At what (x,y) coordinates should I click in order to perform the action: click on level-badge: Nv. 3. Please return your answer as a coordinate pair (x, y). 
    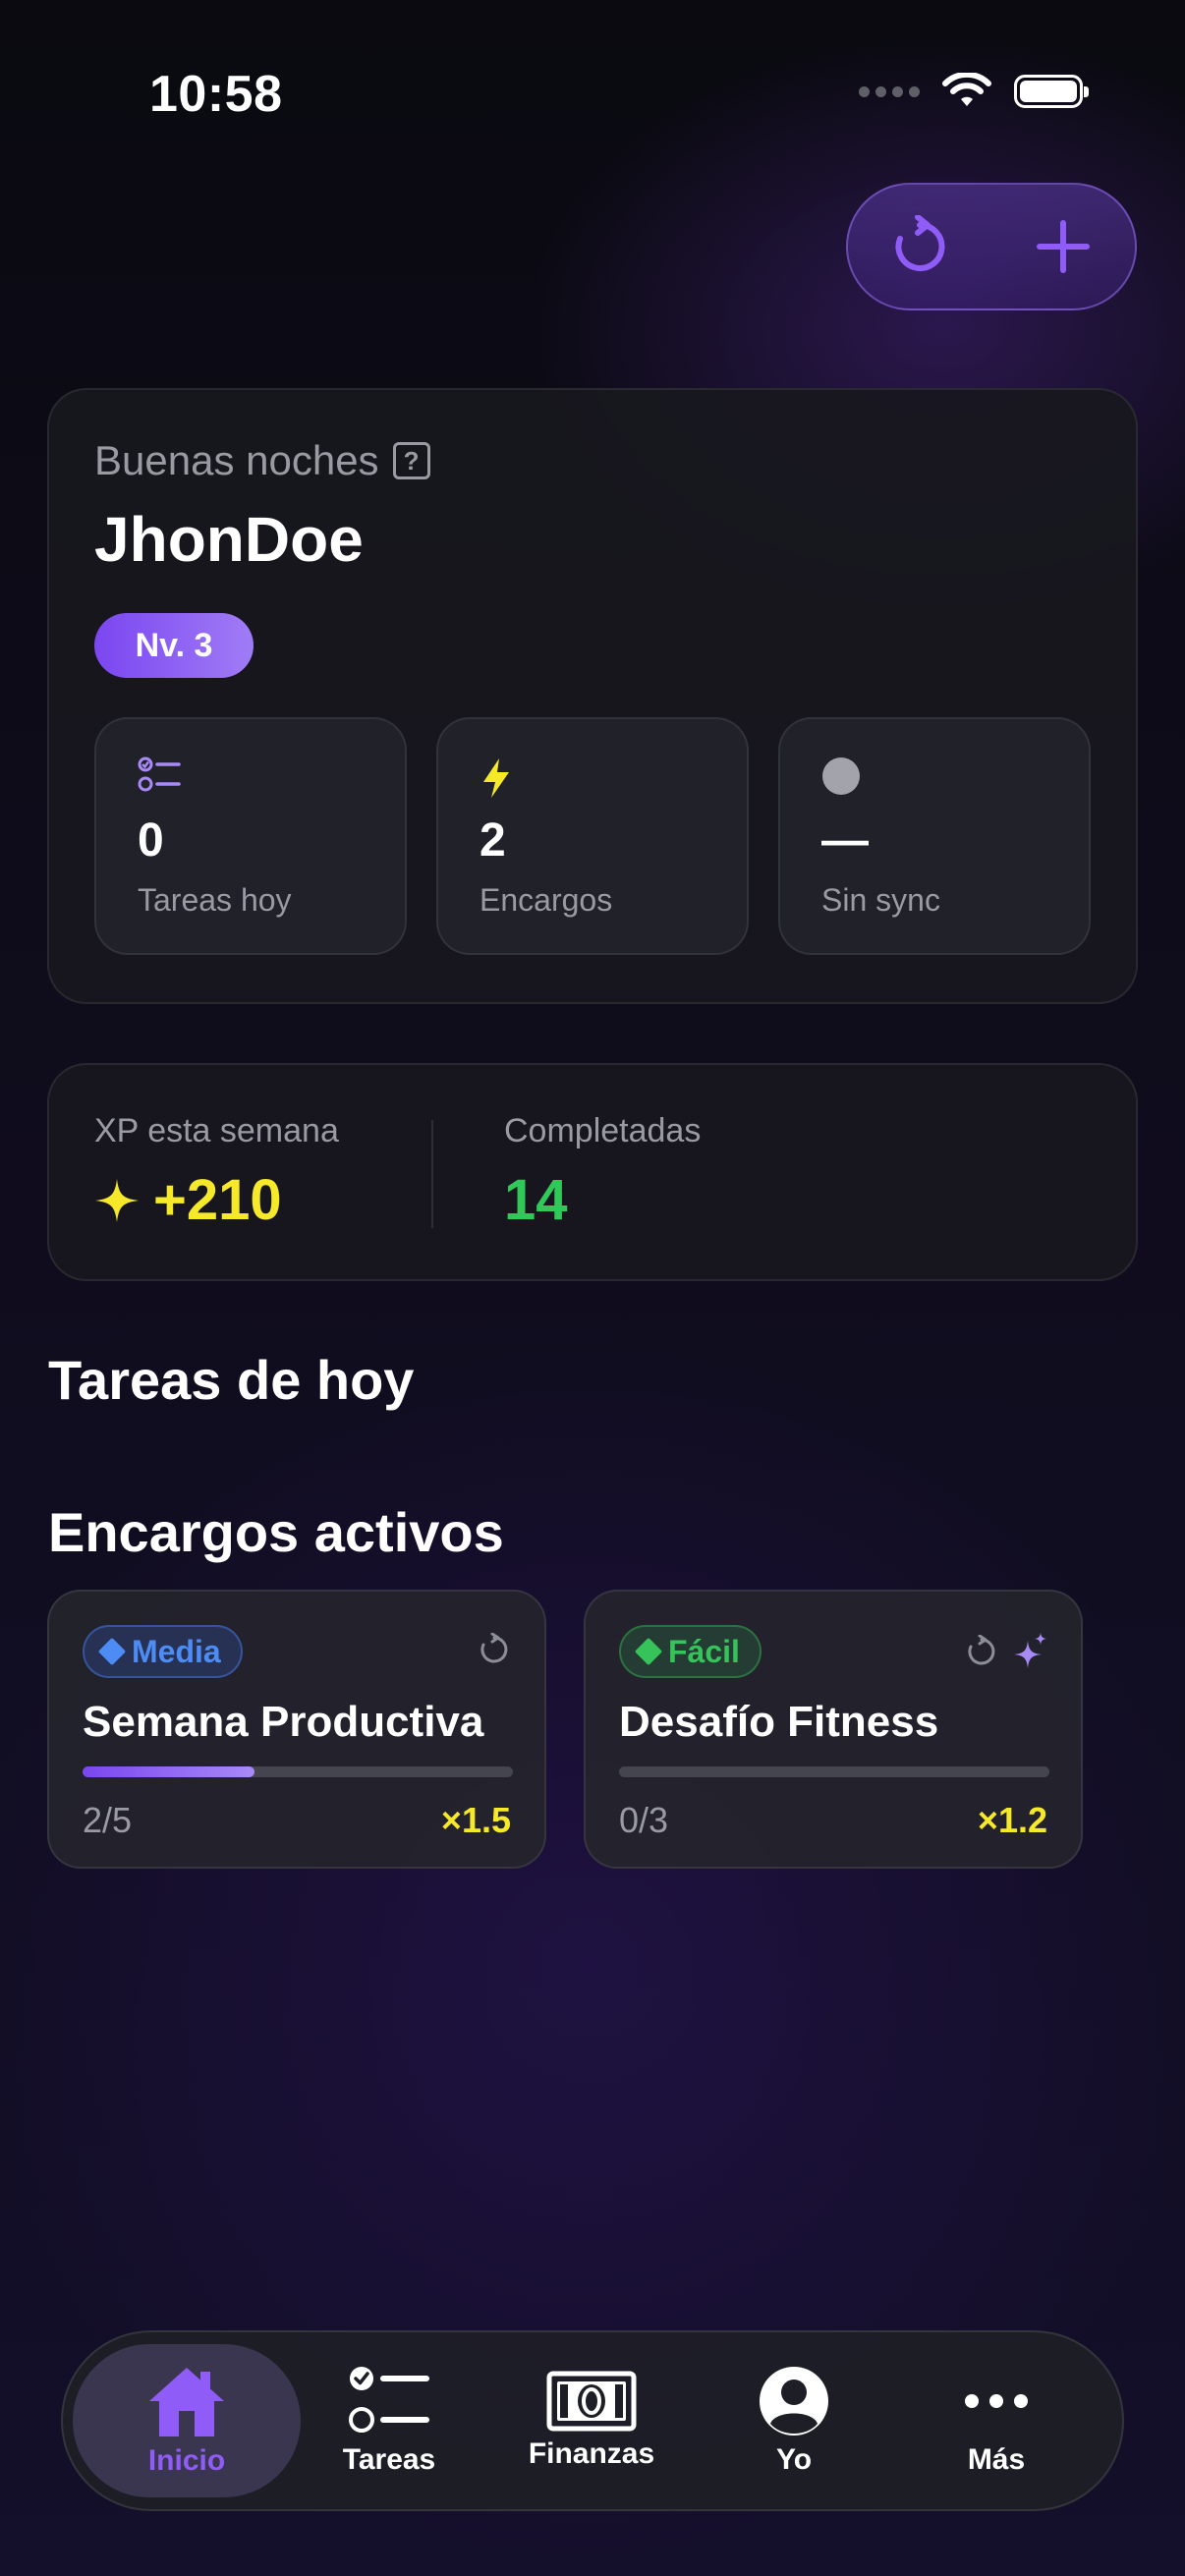
    Looking at the image, I should click on (174, 645).